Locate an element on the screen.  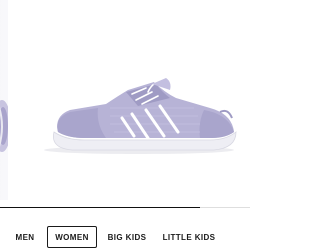
tab-men: MEN is located at coordinates (25, 237).